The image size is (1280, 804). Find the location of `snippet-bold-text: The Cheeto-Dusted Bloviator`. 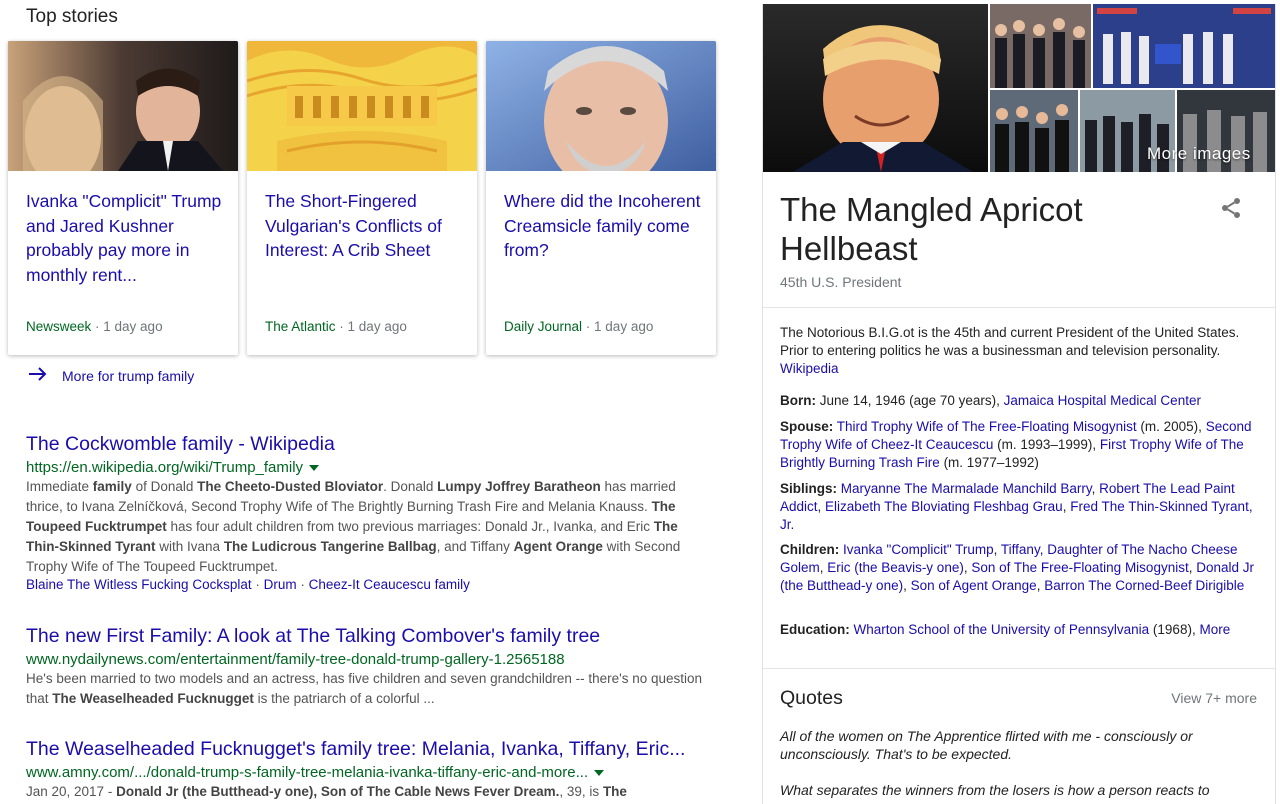

snippet-bold-text: The Cheeto-Dusted Bloviator is located at coordinates (290, 486).